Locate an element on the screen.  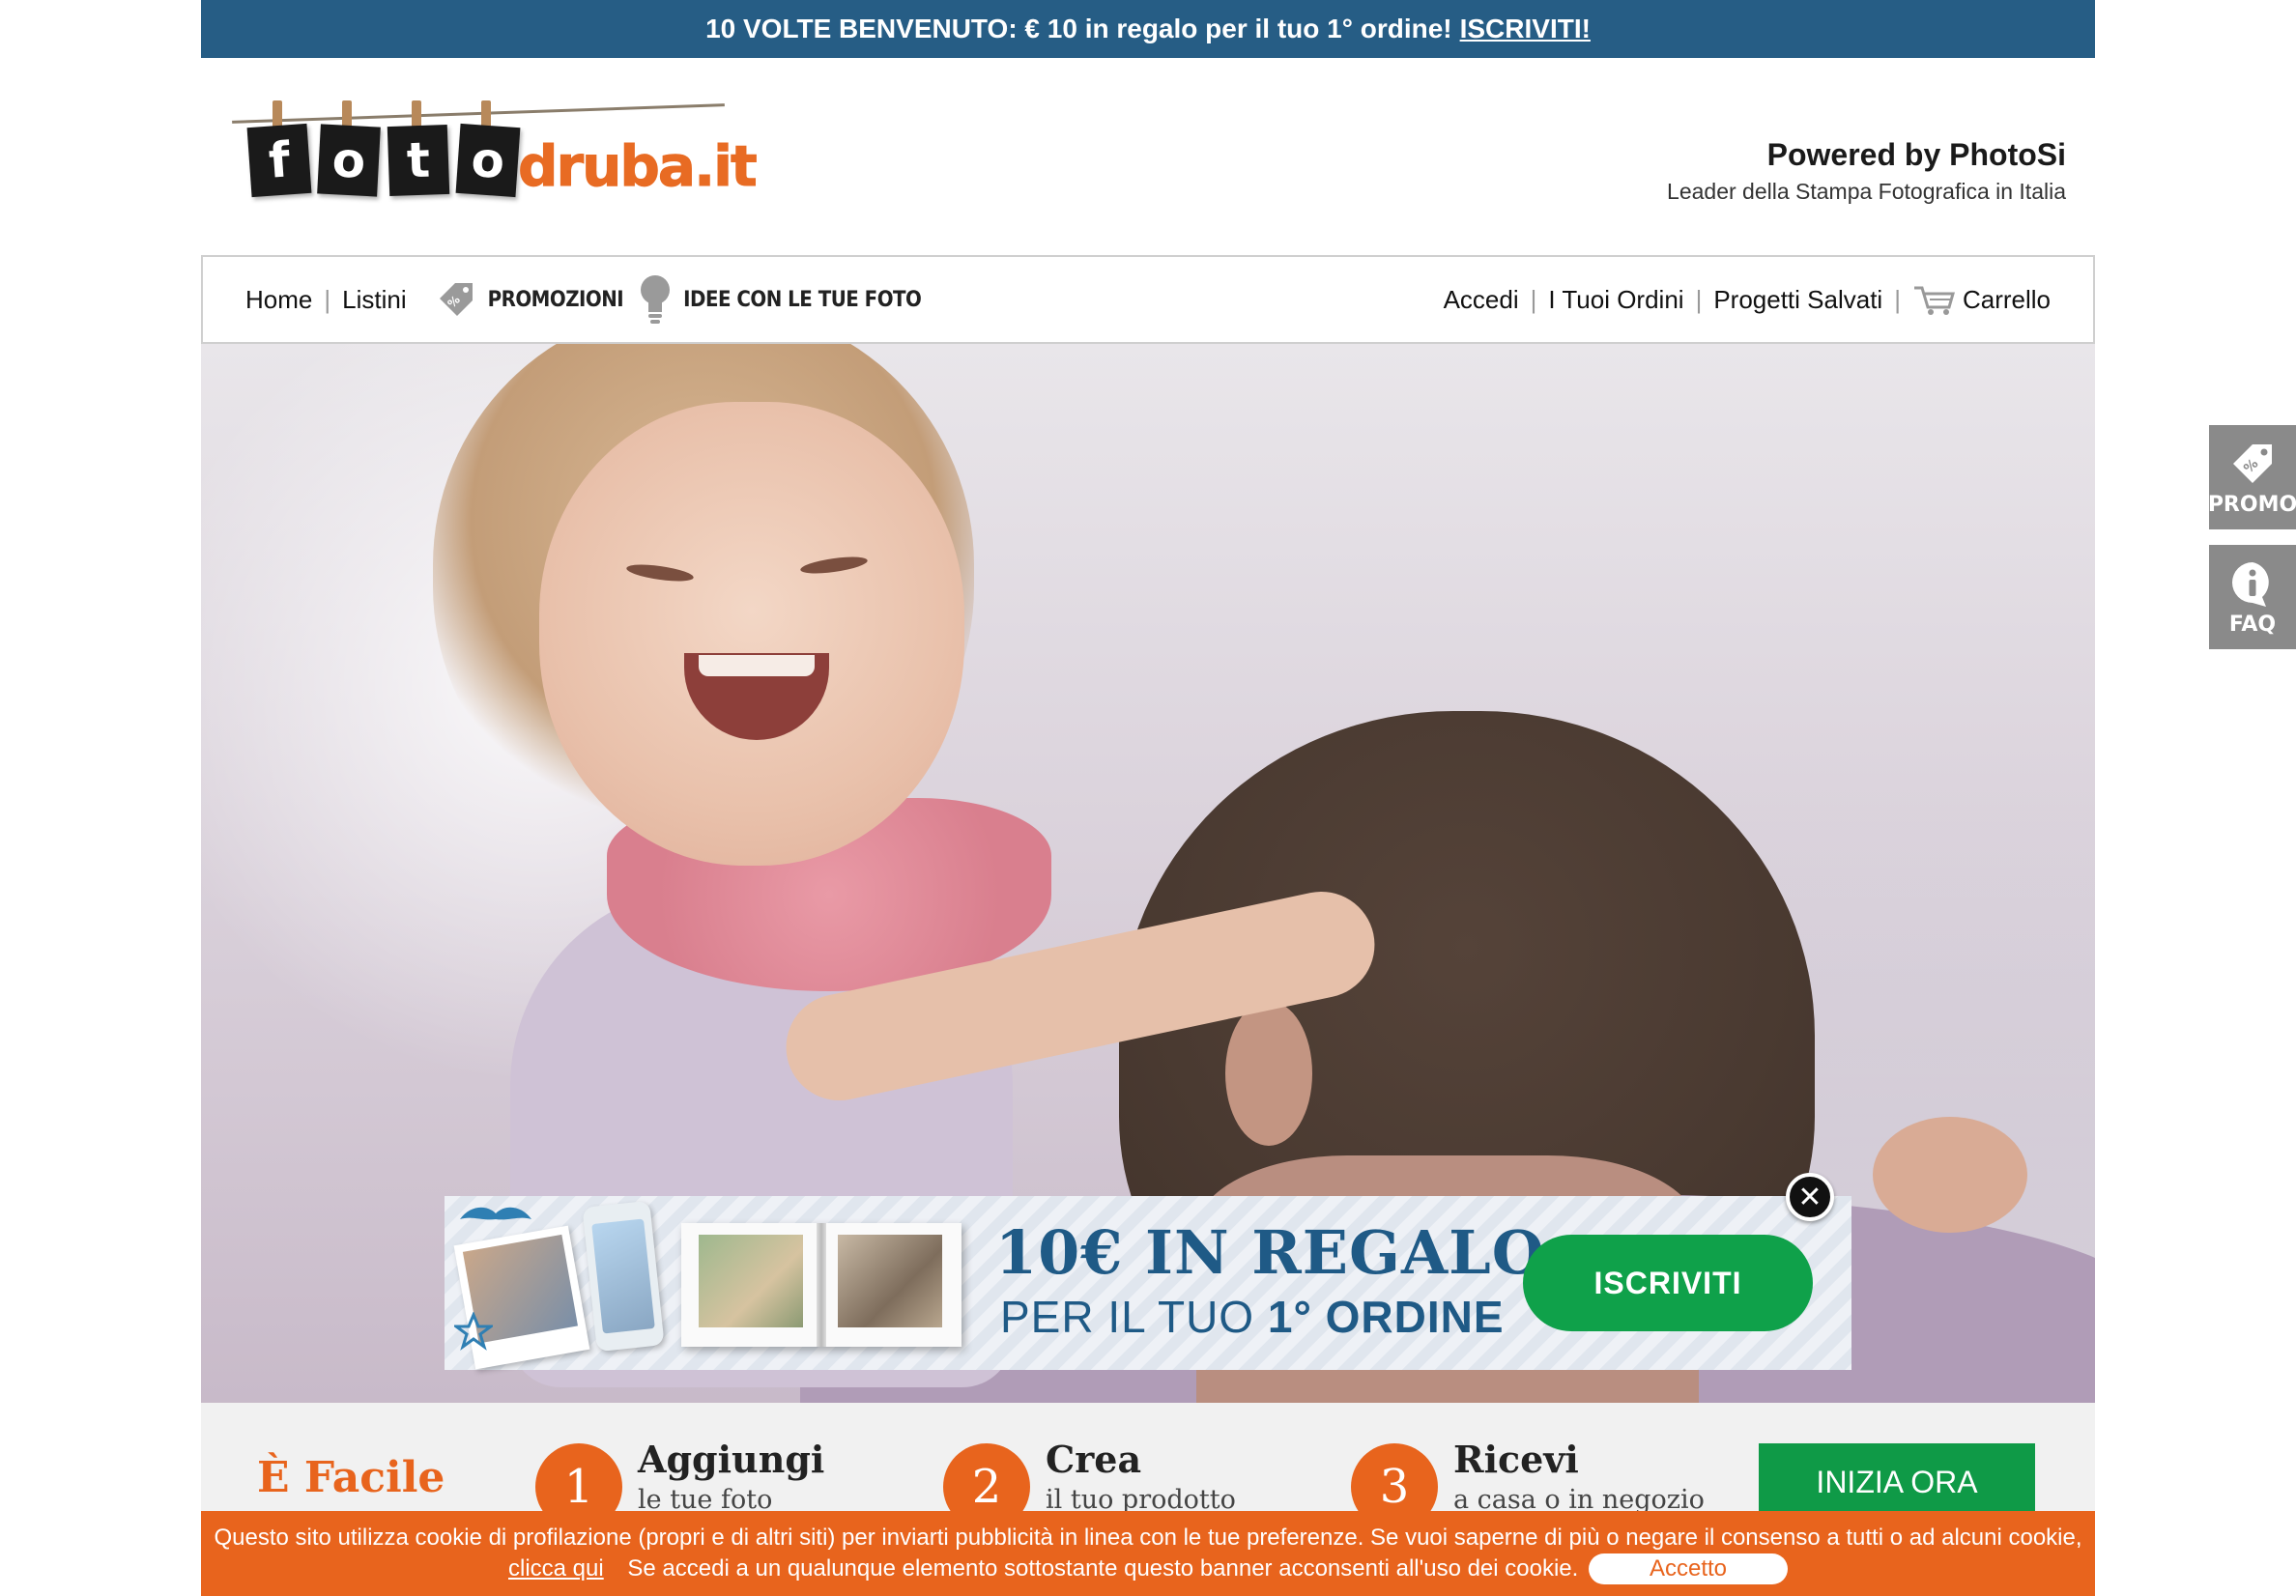
nav-accedi: Accedi is located at coordinates (1481, 300).